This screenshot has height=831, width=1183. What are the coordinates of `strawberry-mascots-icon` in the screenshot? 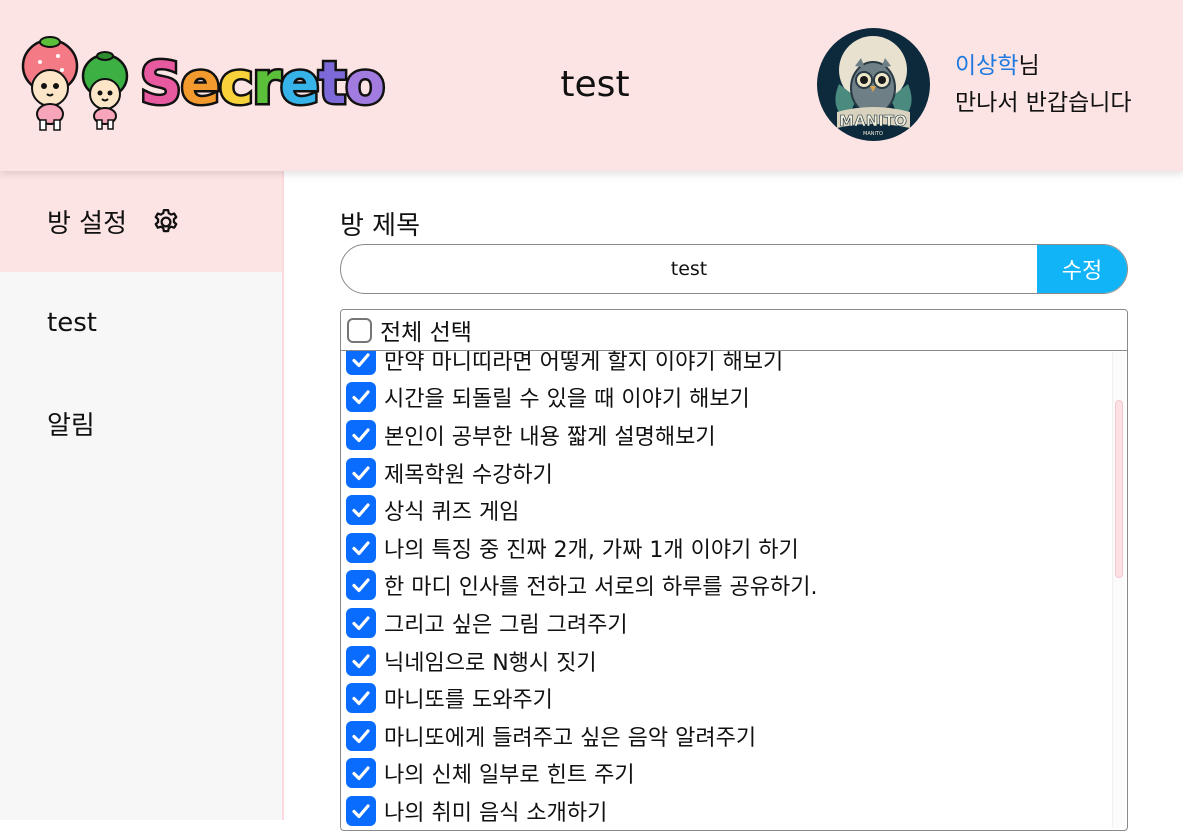 It's located at (75, 83).